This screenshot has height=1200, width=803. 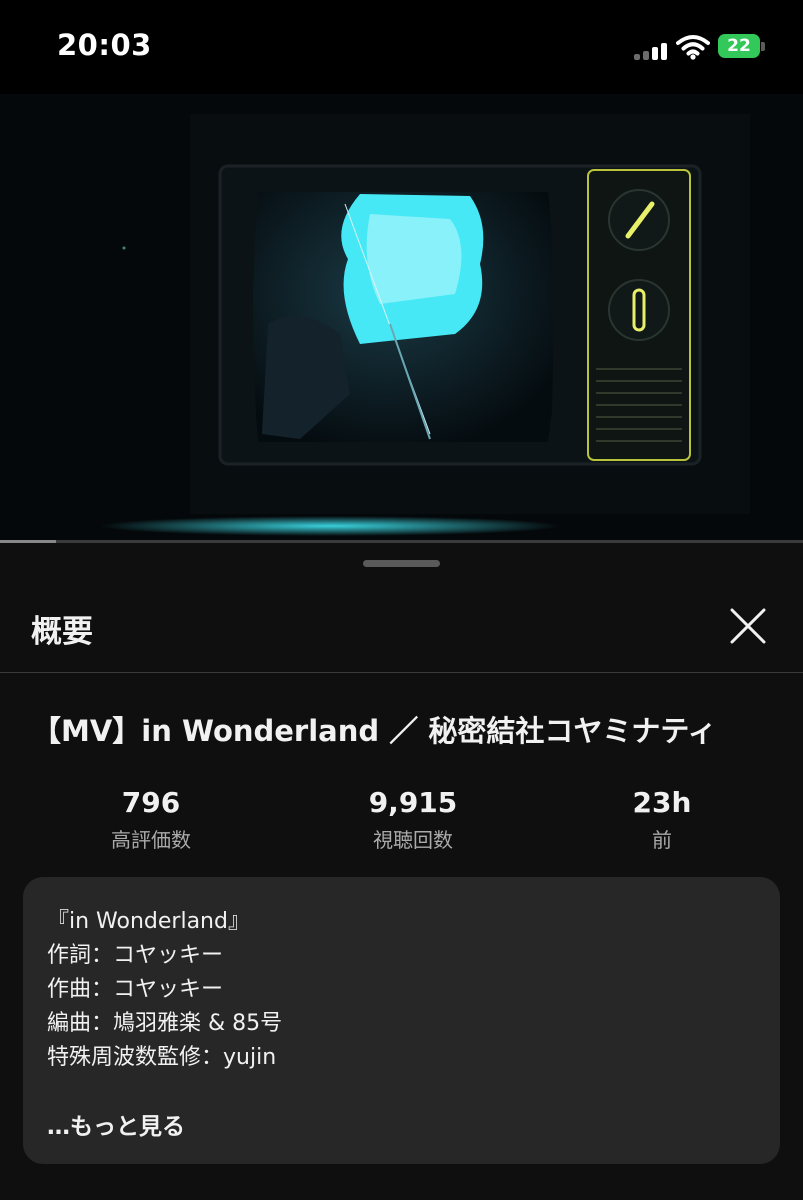 I want to click on likes-stat: 796 高評価数, so click(x=151, y=819).